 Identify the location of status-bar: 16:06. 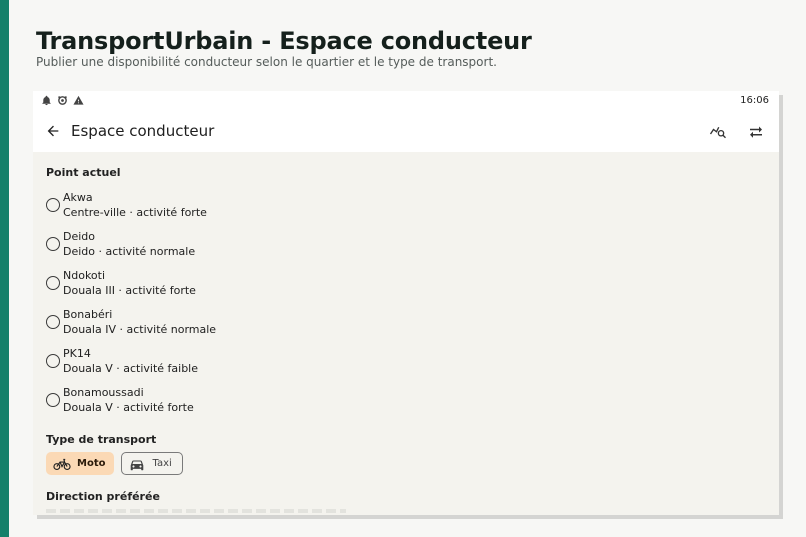
(406, 100).